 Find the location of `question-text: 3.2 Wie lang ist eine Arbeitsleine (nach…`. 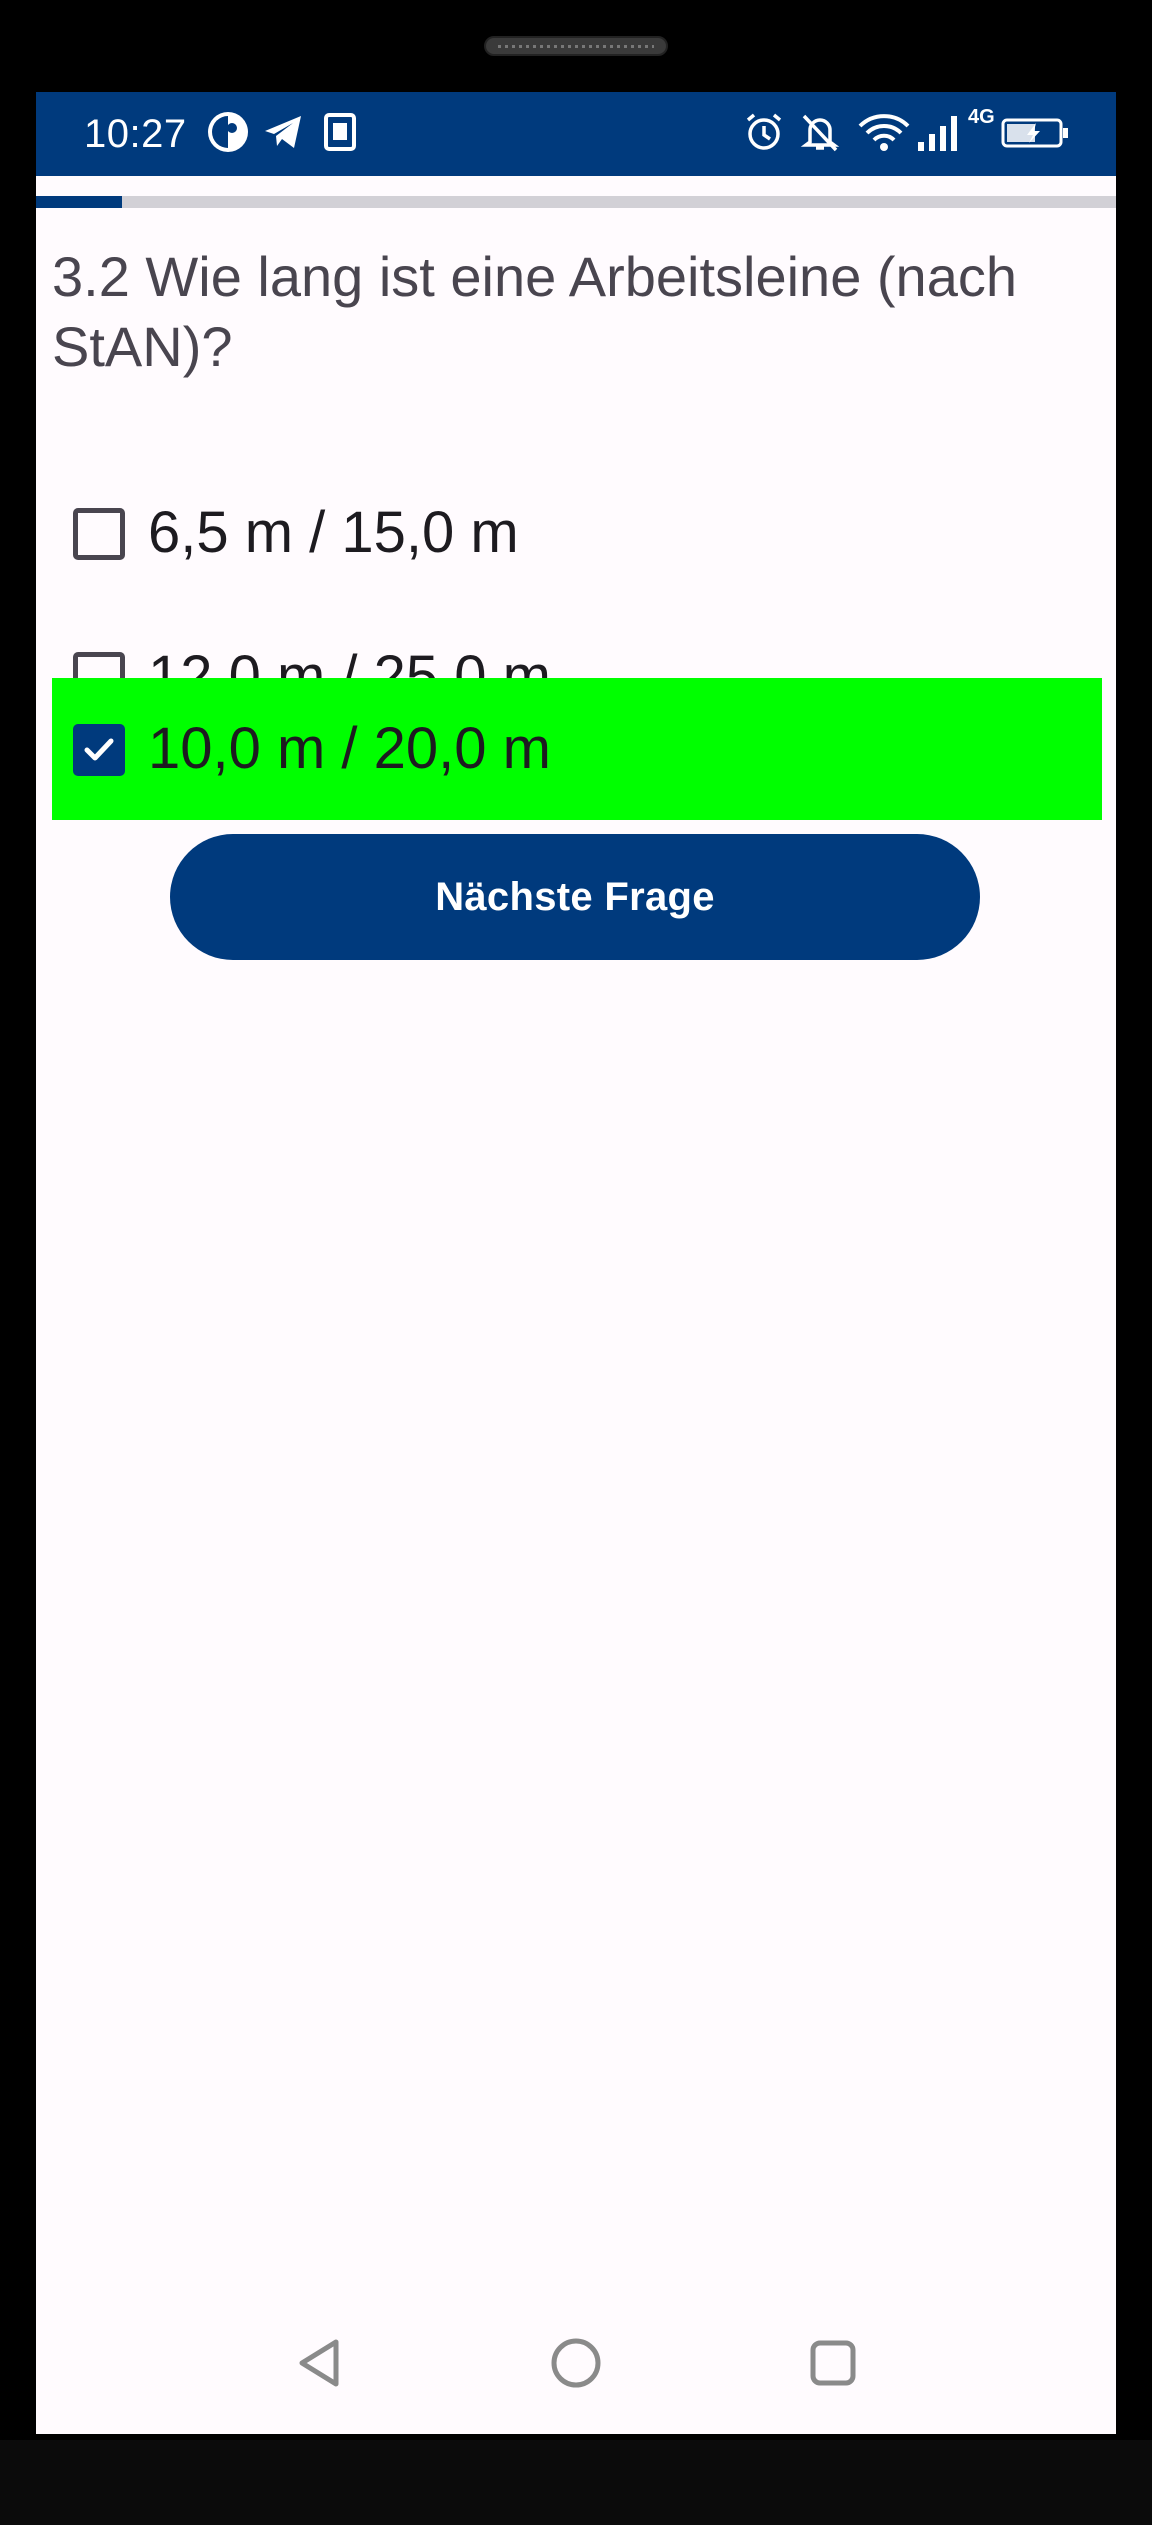

question-text: 3.2 Wie lang ist eine Arbeitsleine (nach… is located at coordinates (534, 311).